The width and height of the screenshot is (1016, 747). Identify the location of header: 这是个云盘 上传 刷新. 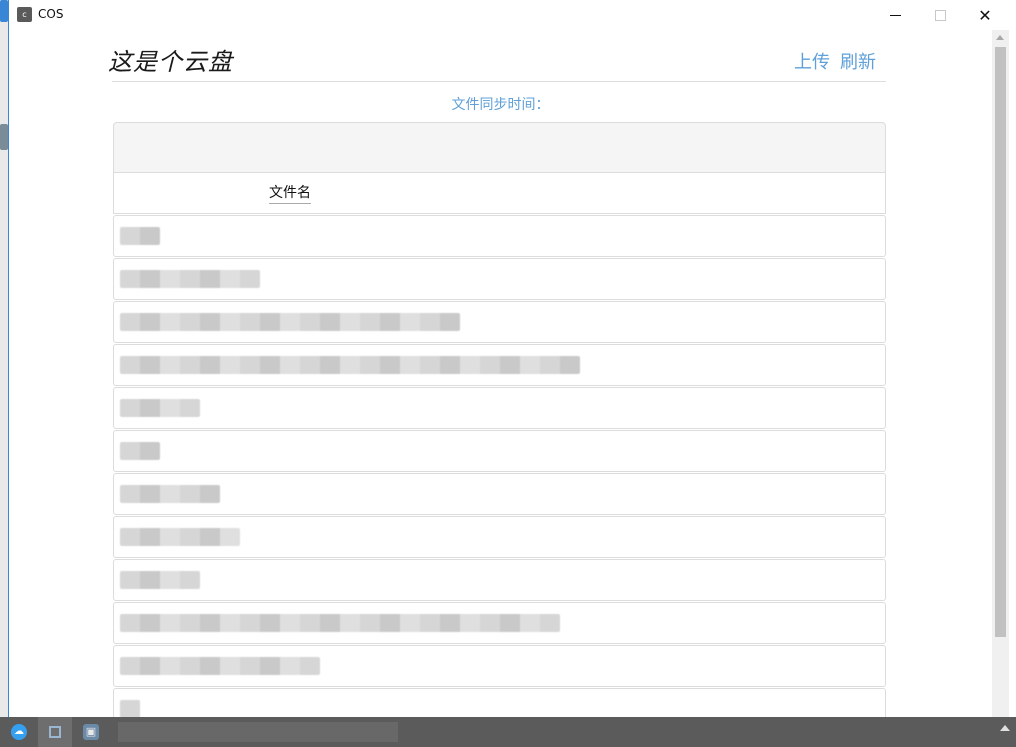
(497, 60).